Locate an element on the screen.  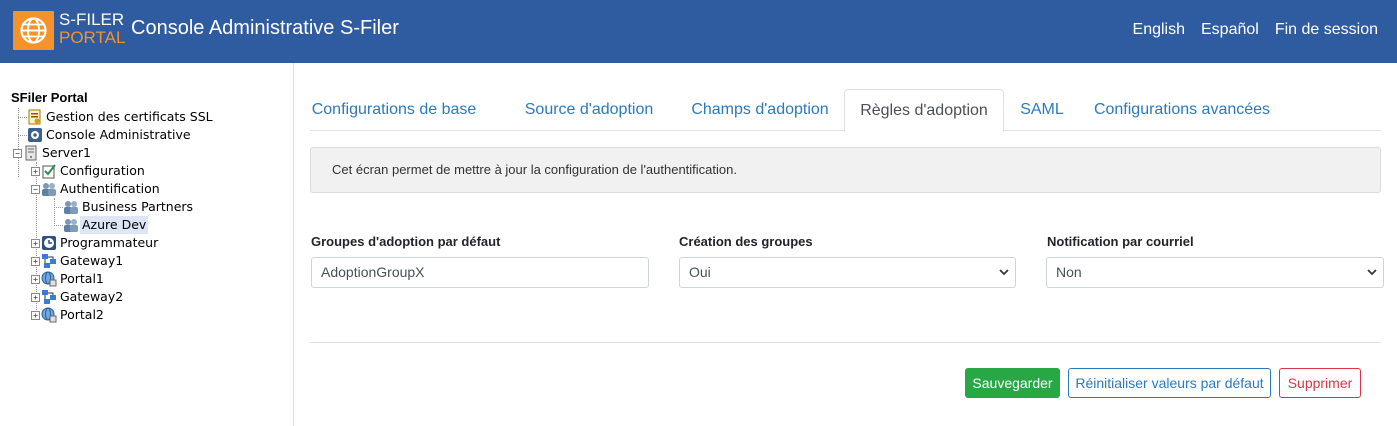
certificate-icon is located at coordinates (35, 117).